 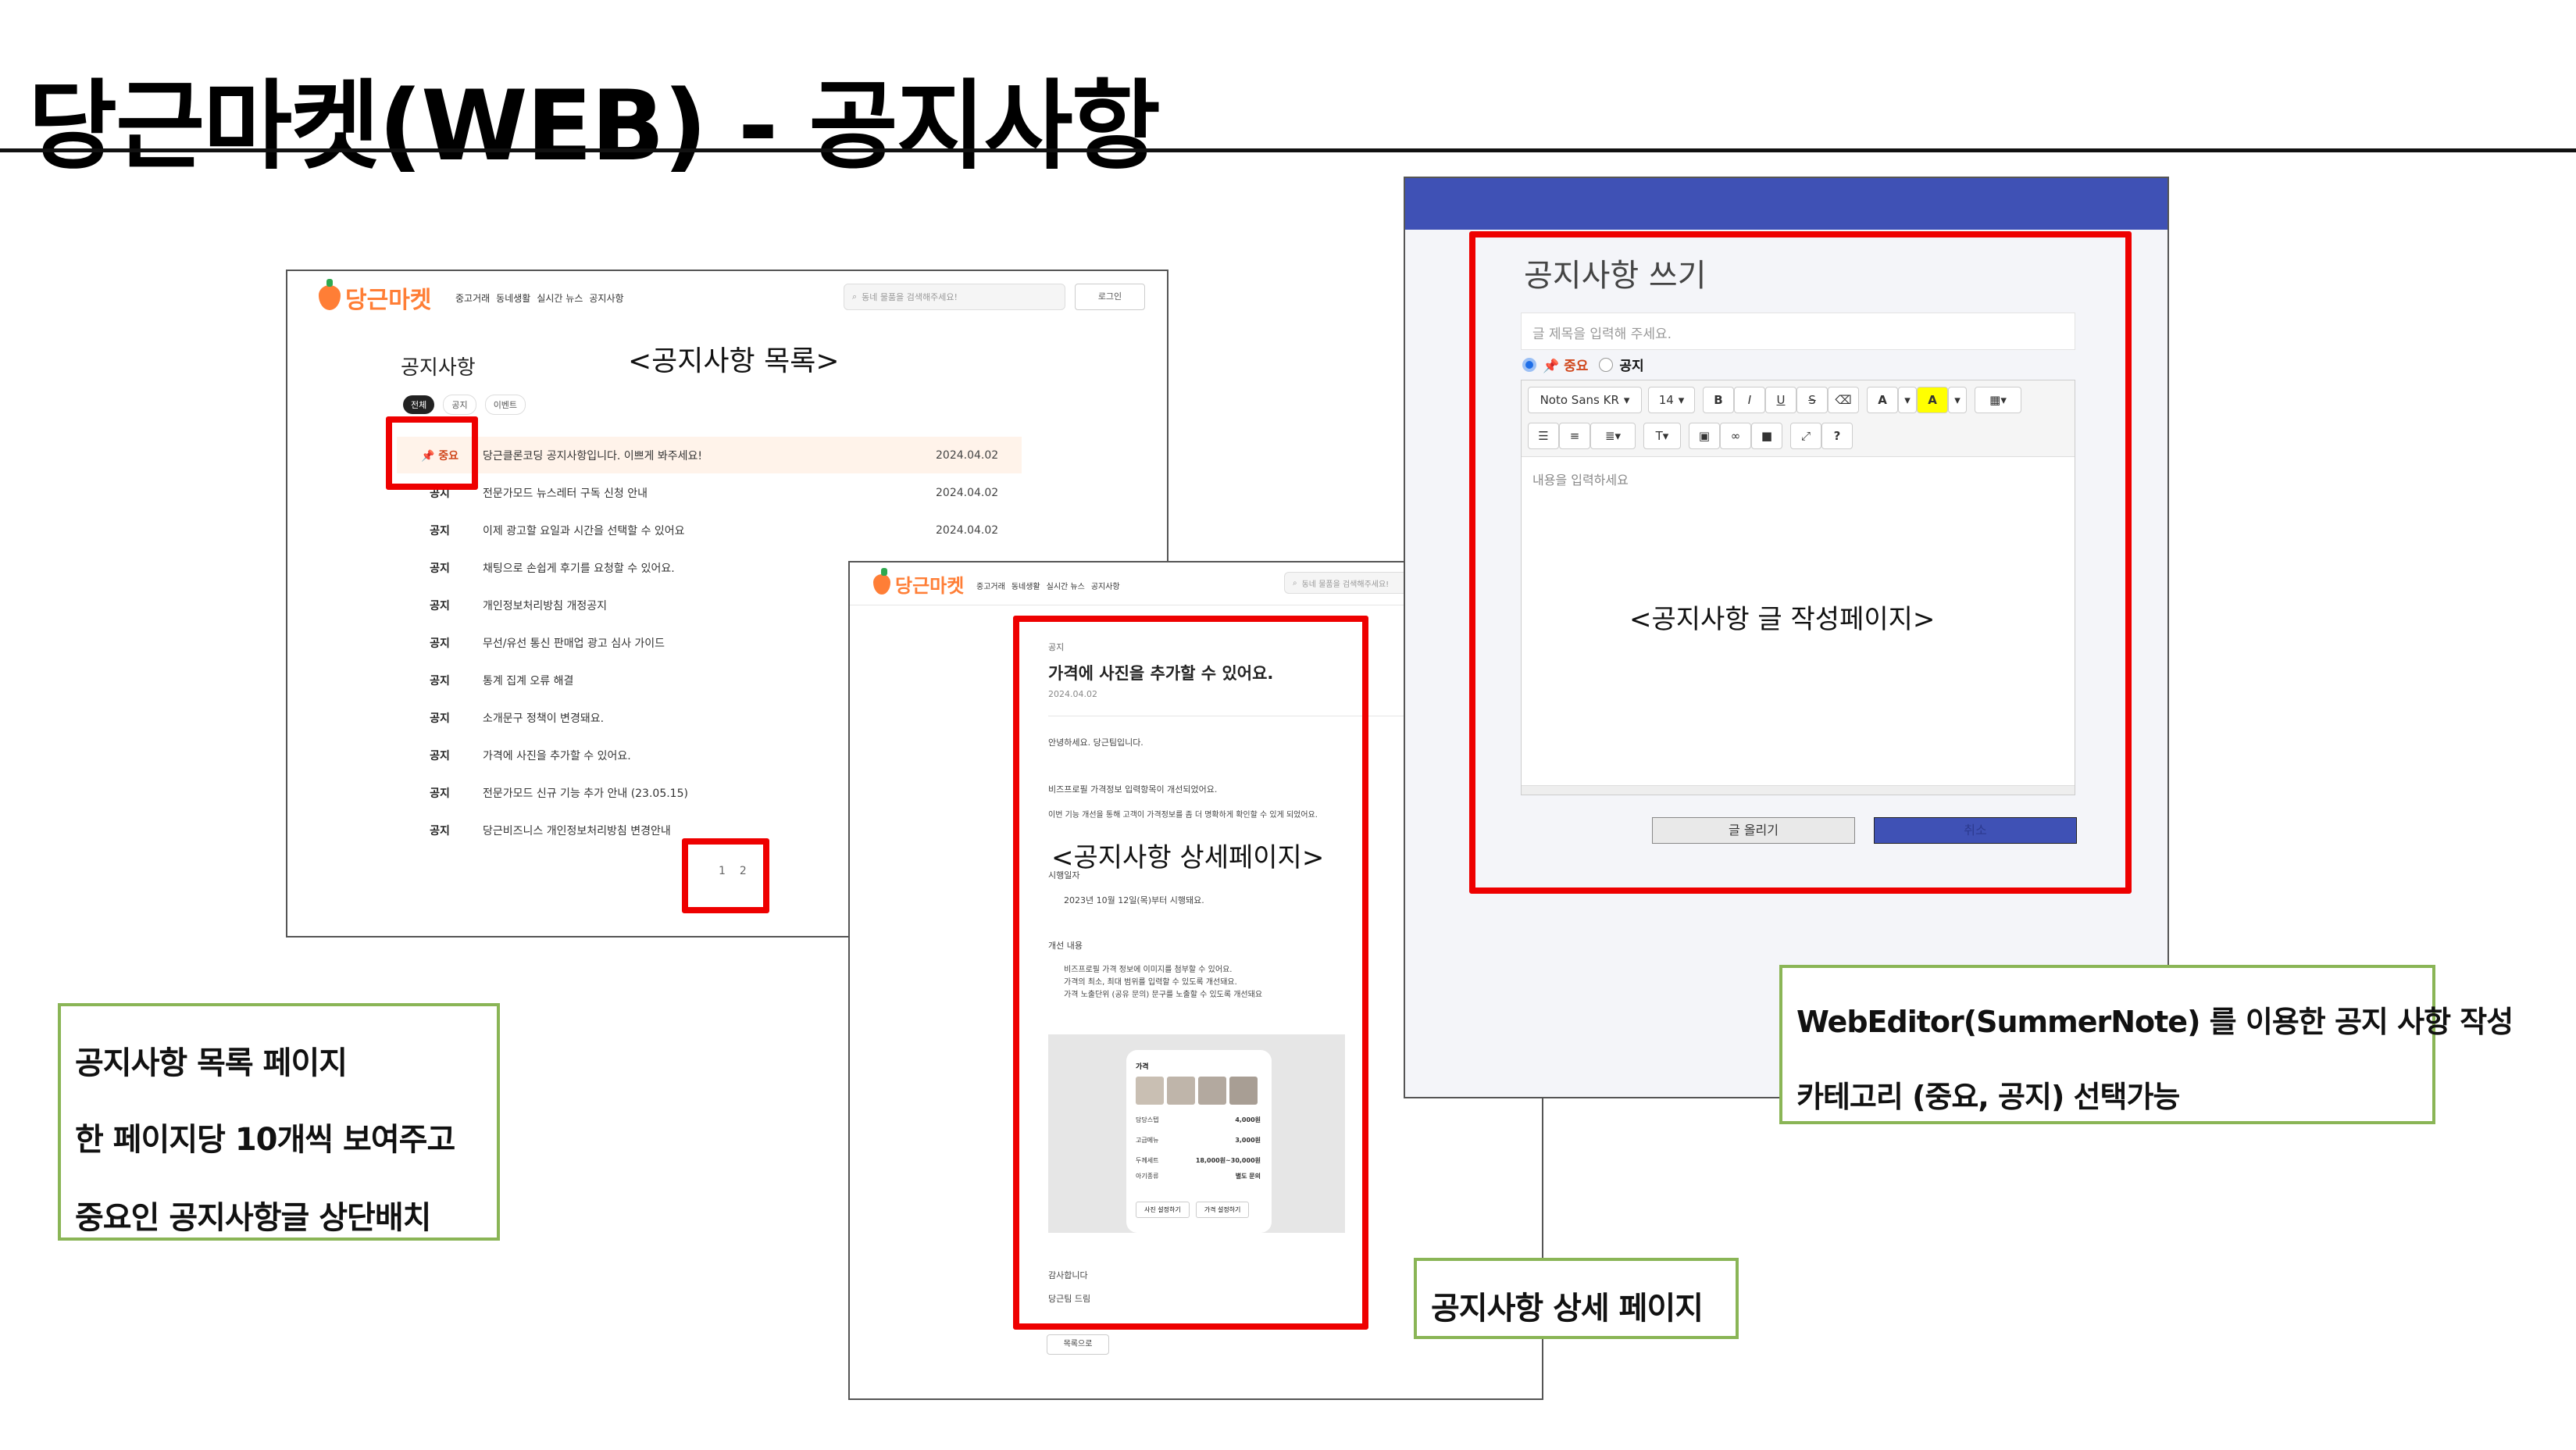 What do you see at coordinates (954, 297) in the screenshot?
I see `list-search-input: ⌕ 동네 물품을 검색해주세요!` at bounding box center [954, 297].